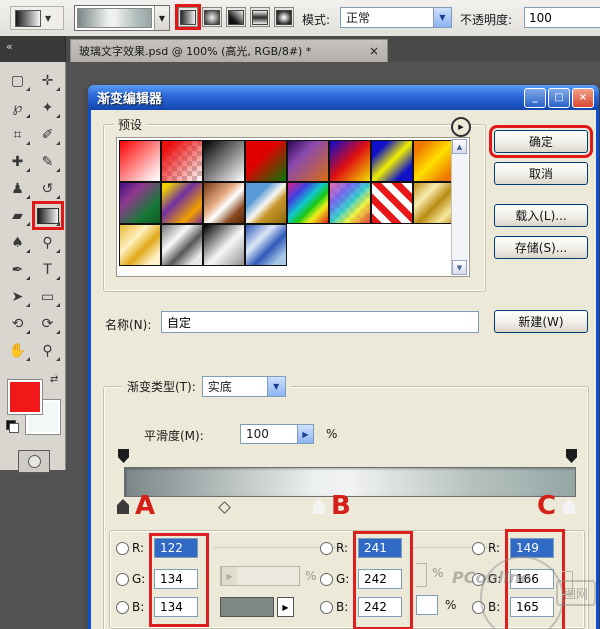  Describe the element at coordinates (48, 242) in the screenshot. I see `dodge-tool: ⚲` at that location.